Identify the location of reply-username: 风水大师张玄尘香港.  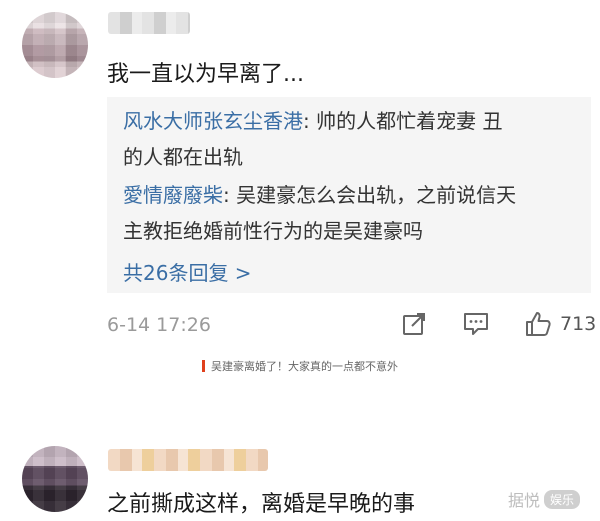
(213, 121).